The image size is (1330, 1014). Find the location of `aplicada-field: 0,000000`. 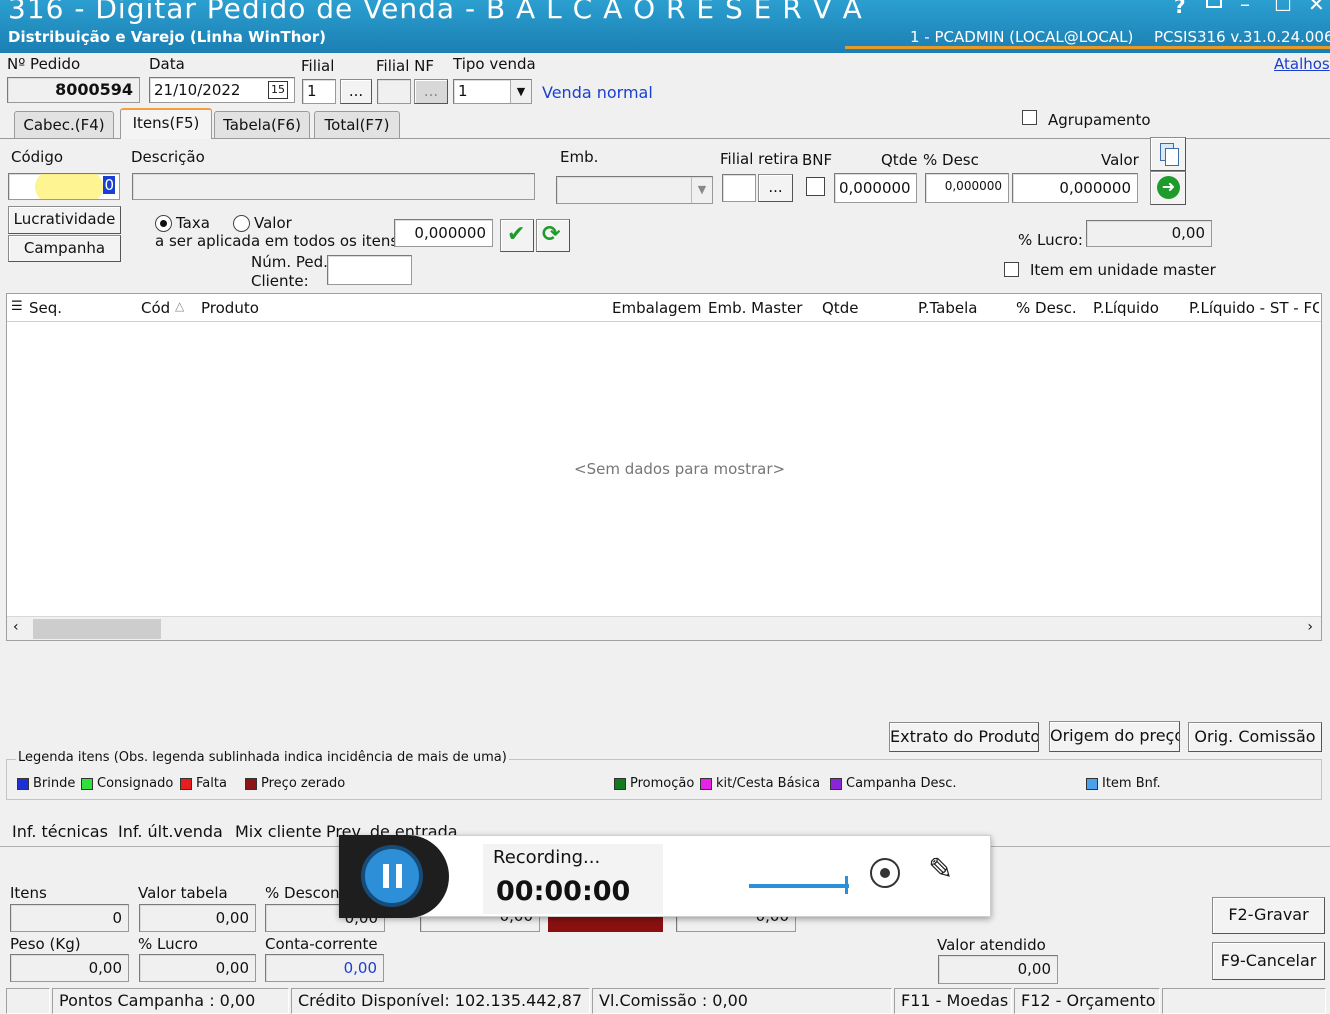

aplicada-field: 0,000000 is located at coordinates (443, 233).